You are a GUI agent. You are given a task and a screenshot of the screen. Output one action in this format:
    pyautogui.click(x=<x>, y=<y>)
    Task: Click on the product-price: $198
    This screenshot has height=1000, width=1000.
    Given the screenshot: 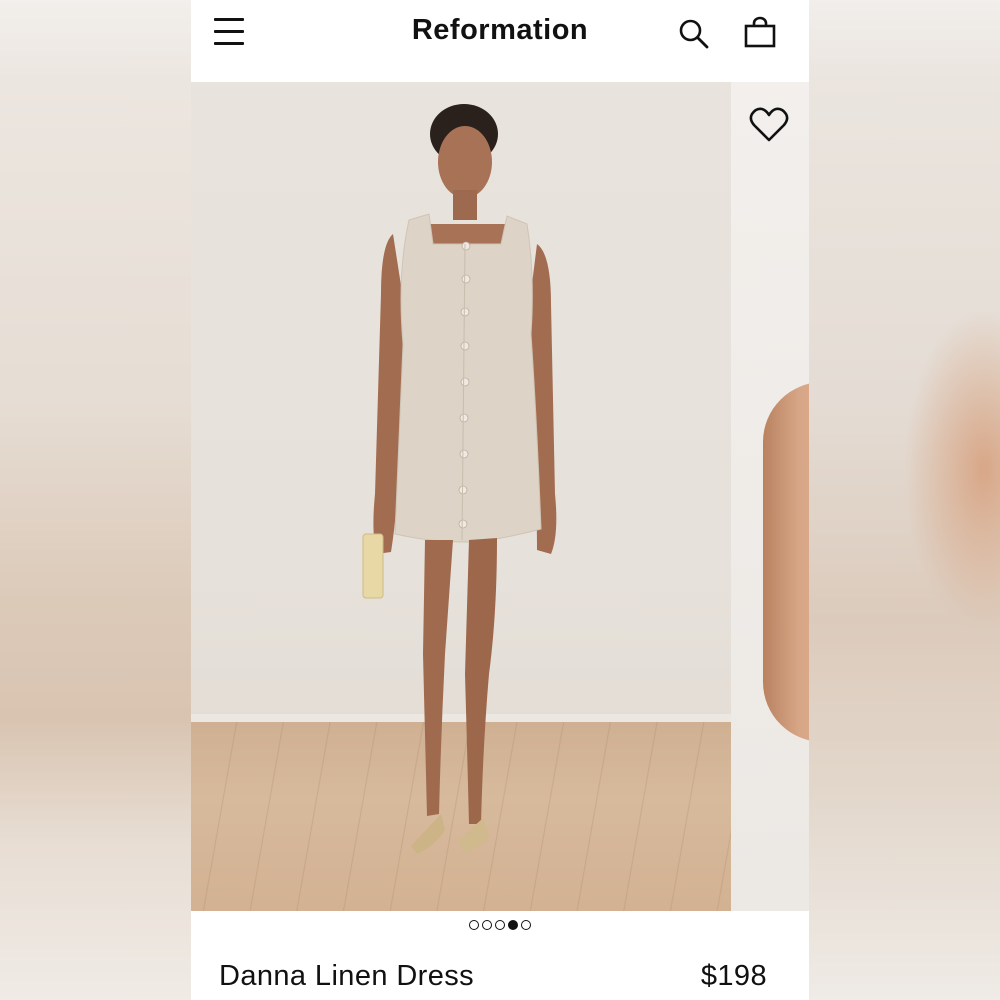 What is the action you would take?
    pyautogui.click(x=733, y=976)
    